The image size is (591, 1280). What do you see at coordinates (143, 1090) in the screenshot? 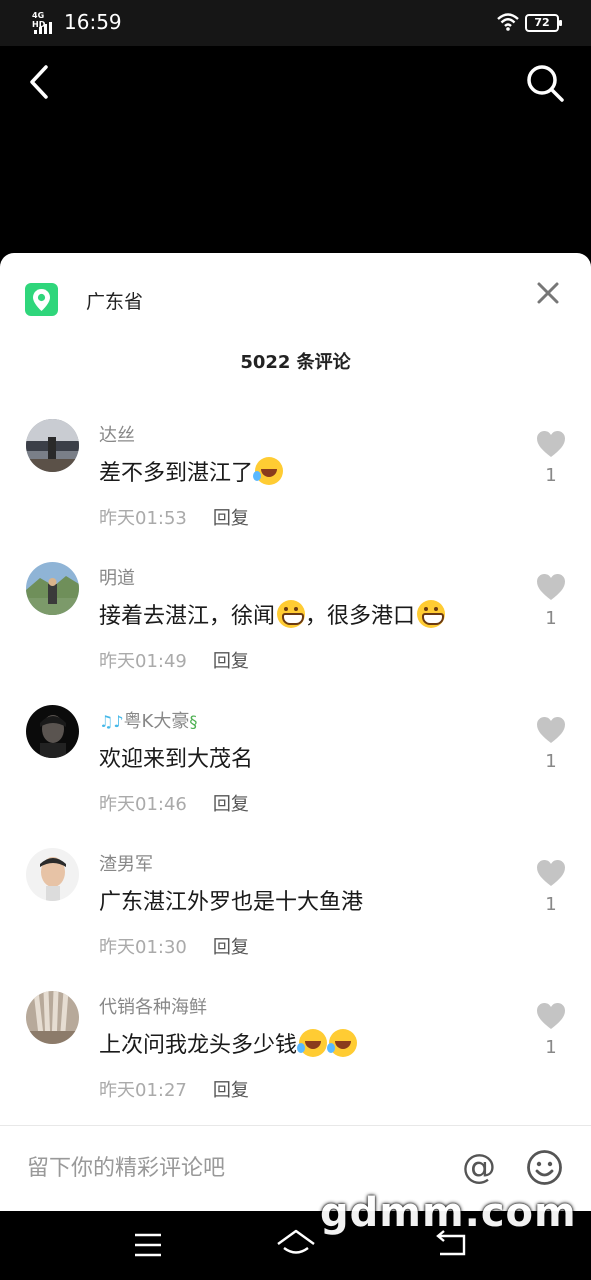
I see `comment-time: 昨天01:27` at bounding box center [143, 1090].